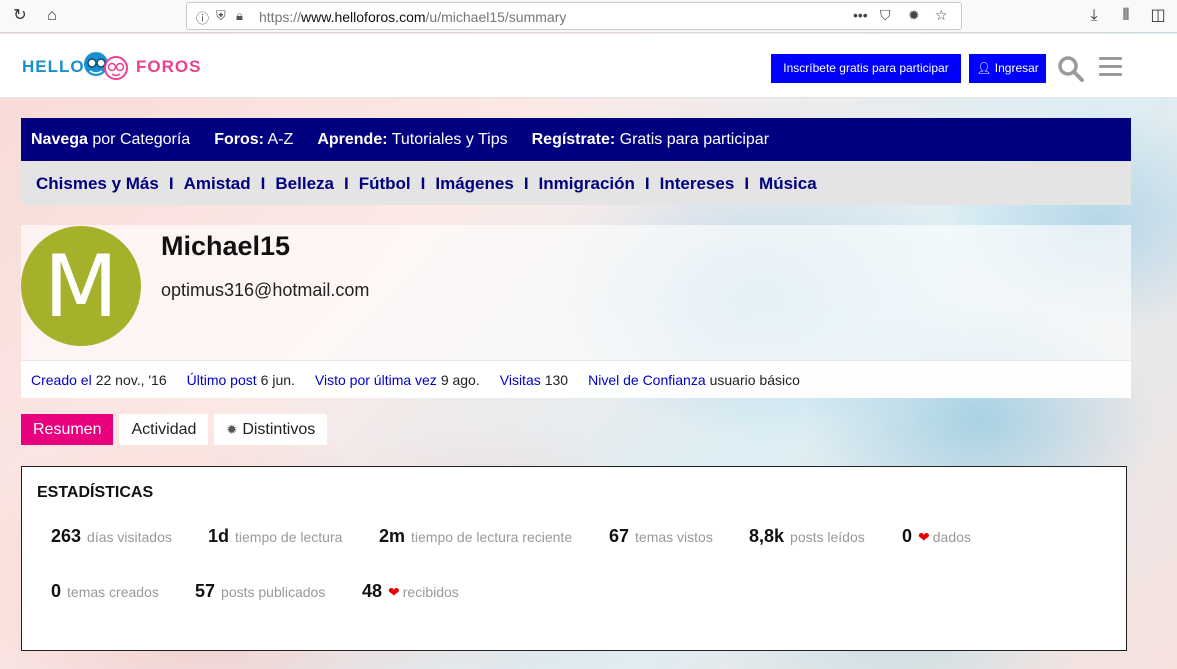 The width and height of the screenshot is (1177, 669). What do you see at coordinates (496, 17) in the screenshot?
I see `url-path: /u/michael15/summary` at bounding box center [496, 17].